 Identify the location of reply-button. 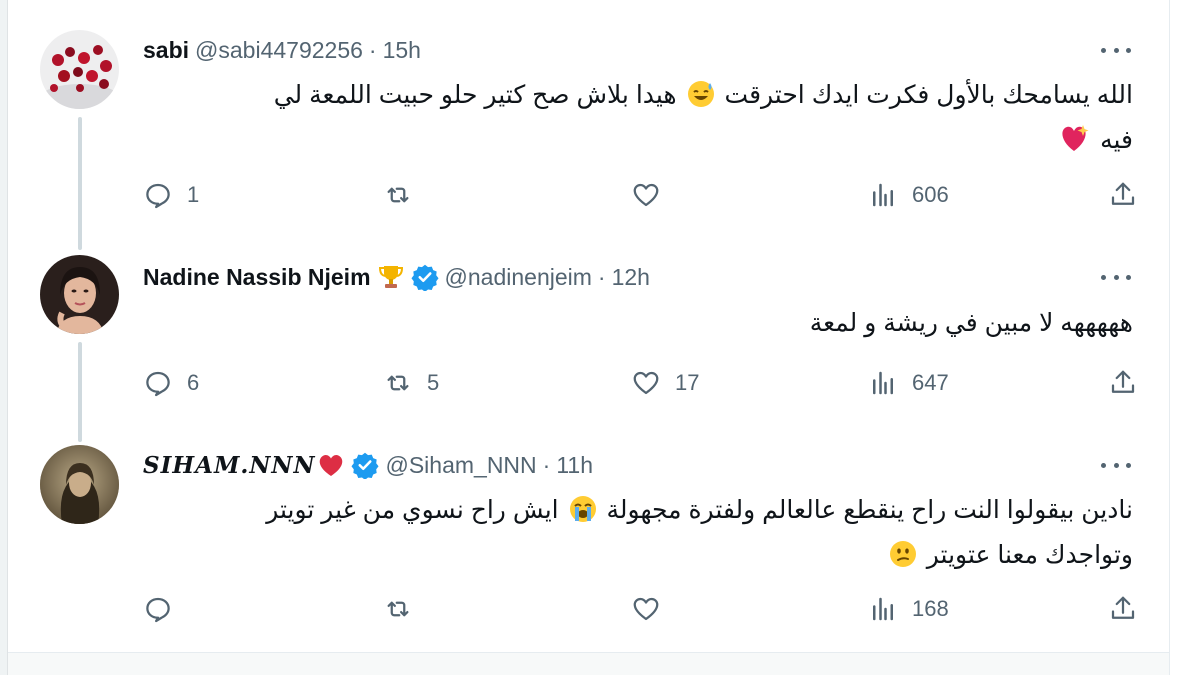
(165, 609).